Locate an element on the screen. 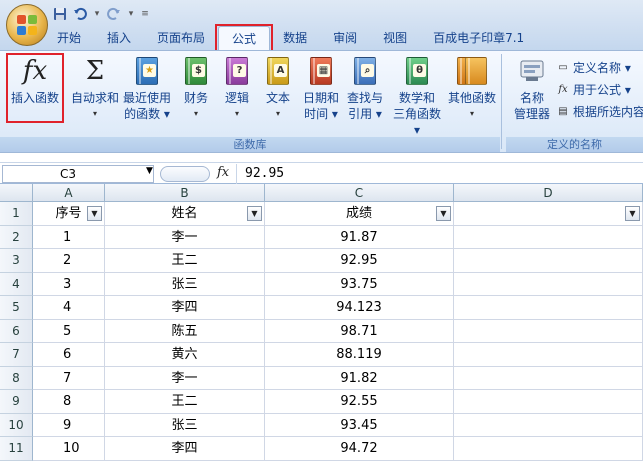  header-cell-name: 姓名 ▼ is located at coordinates (185, 214).